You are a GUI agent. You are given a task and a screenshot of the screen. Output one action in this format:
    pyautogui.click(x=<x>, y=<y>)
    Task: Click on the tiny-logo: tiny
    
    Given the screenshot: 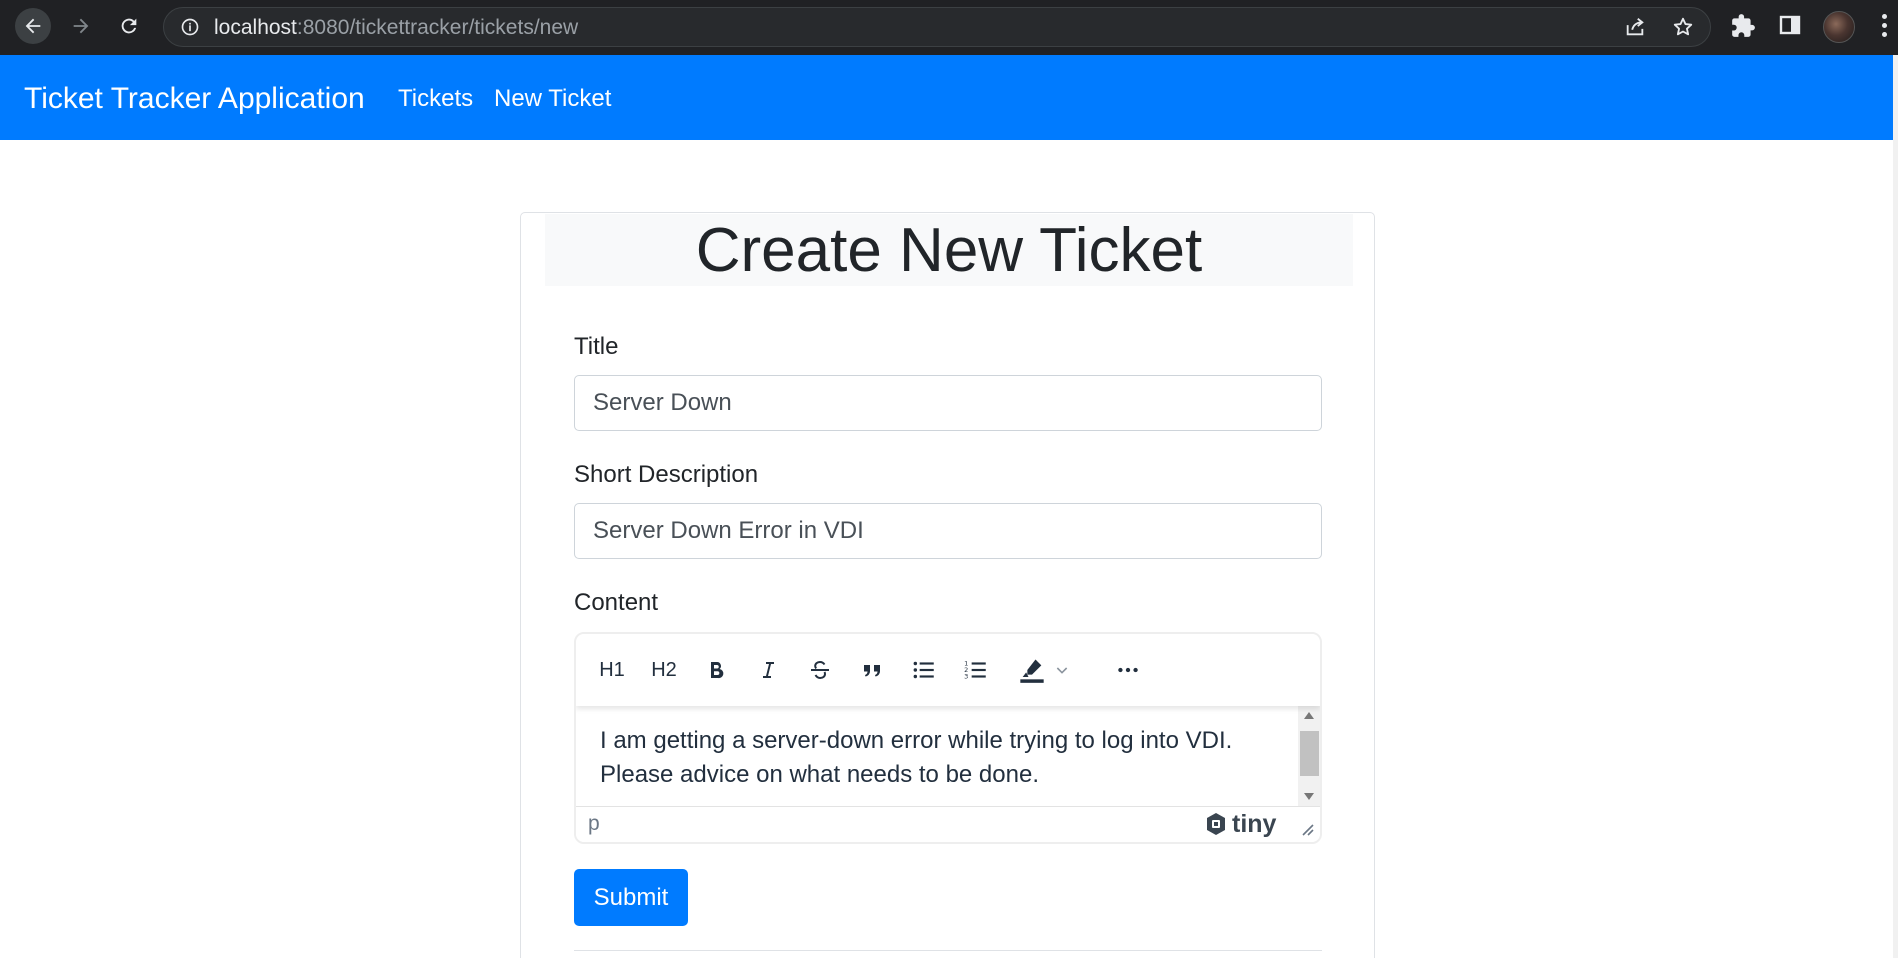 What is the action you would take?
    pyautogui.click(x=1240, y=824)
    